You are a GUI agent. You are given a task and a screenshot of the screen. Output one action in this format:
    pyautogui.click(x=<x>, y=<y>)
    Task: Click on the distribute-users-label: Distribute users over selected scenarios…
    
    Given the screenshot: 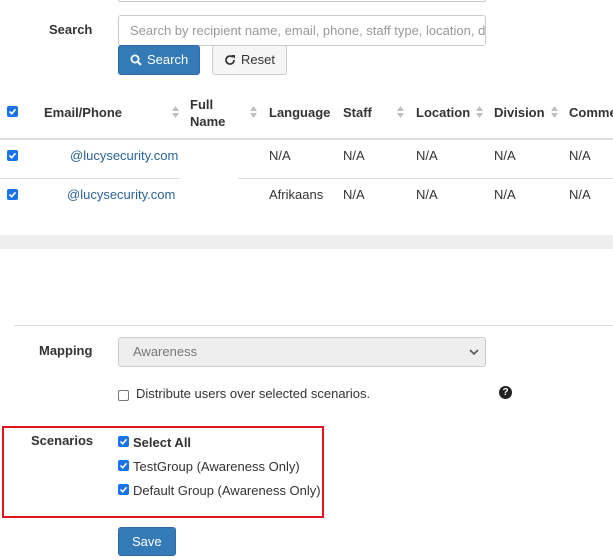 What is the action you would take?
    pyautogui.click(x=253, y=393)
    